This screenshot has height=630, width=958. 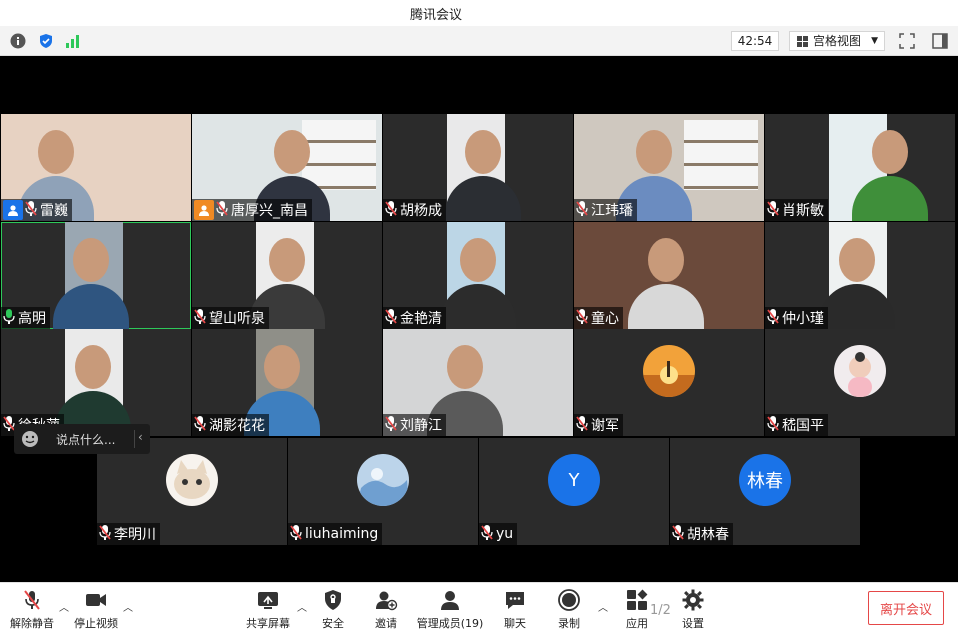 I want to click on avatar: 林春, so click(x=765, y=480).